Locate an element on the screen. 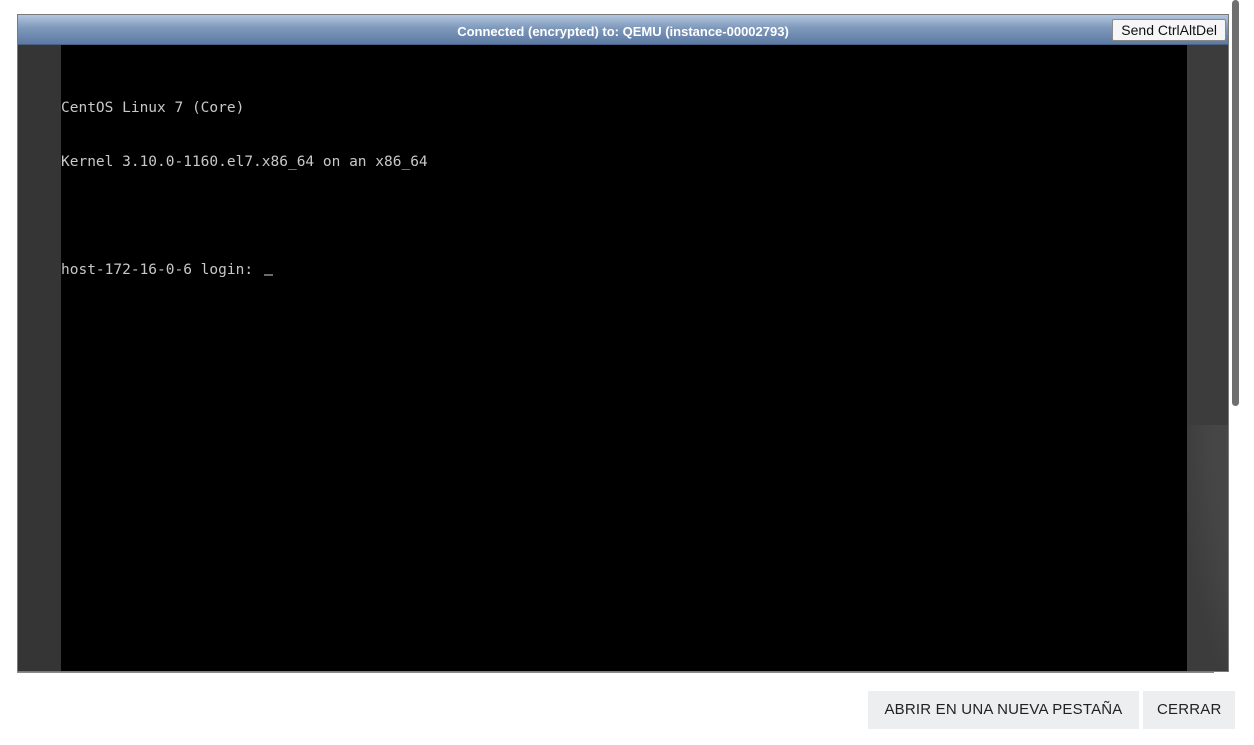  open-new-tab-button: ABRIR EN UNA NUEVA PESTAÑA is located at coordinates (1003, 710).